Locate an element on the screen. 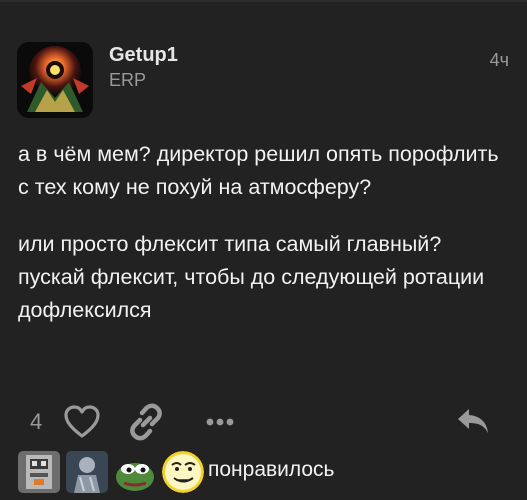 This screenshot has width=527, height=500. reply-icon is located at coordinates (473, 421).